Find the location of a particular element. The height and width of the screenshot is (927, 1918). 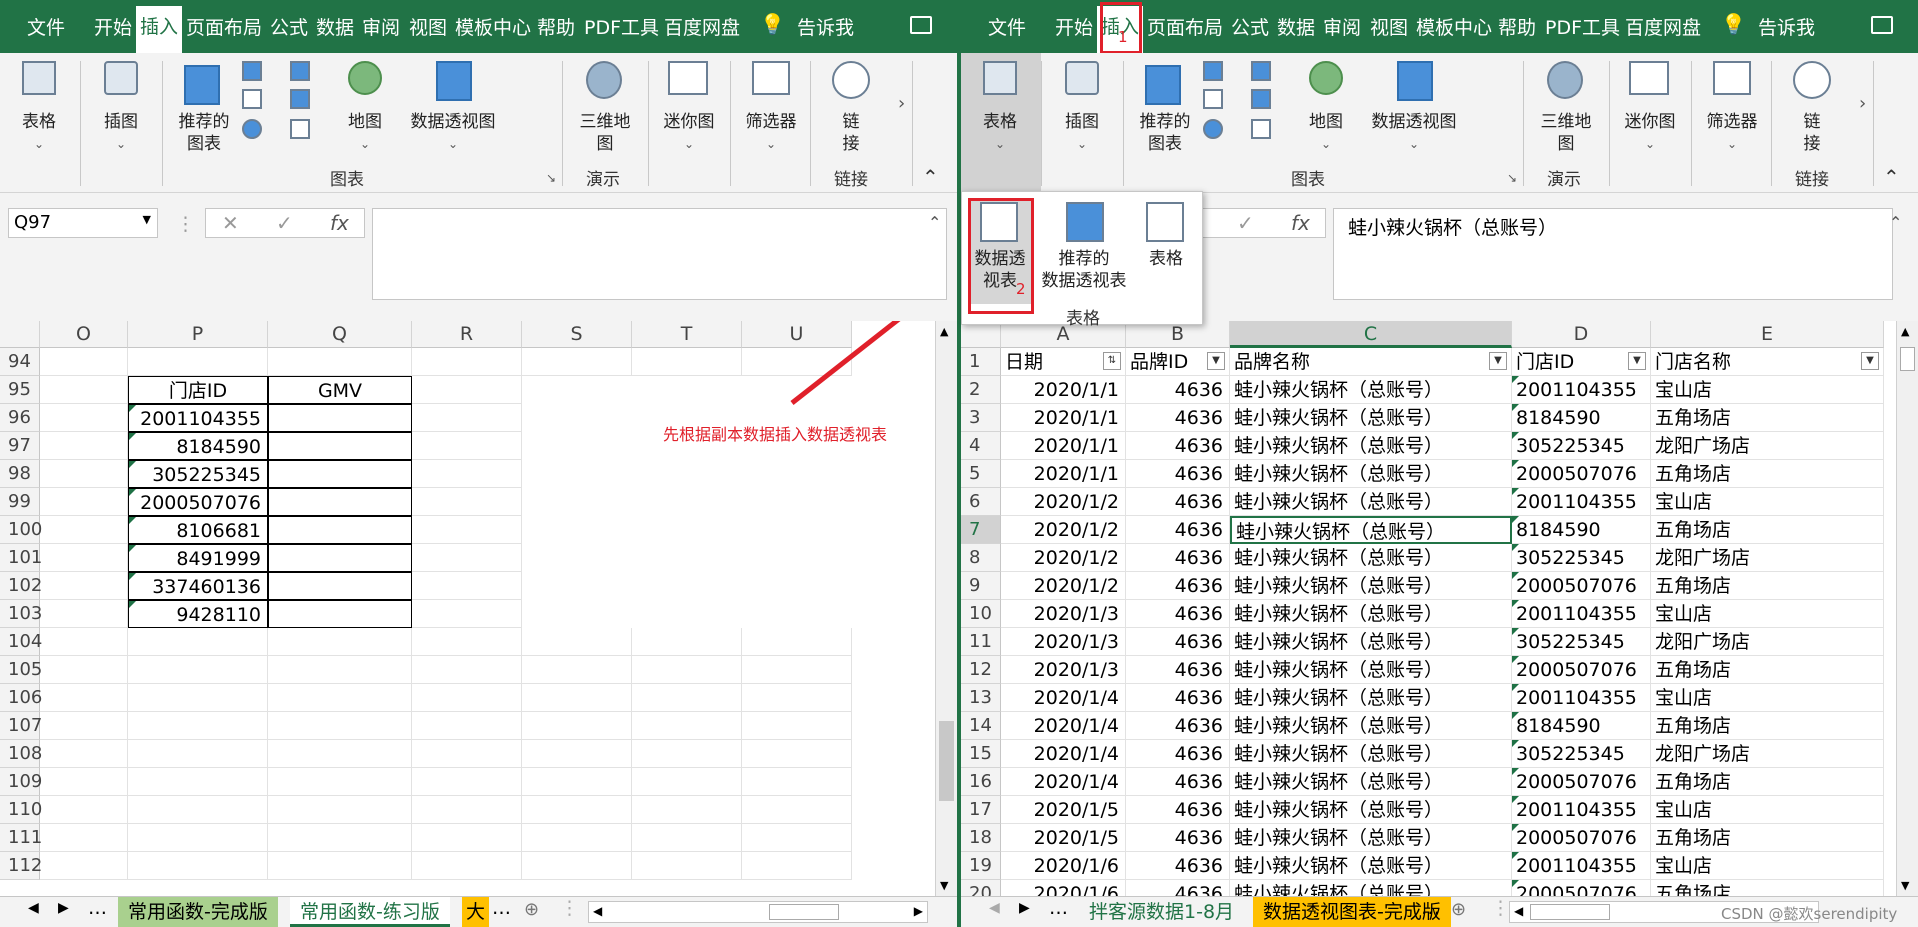

tab-baidu-netdisk: 百度网盘 is located at coordinates (1663, 26).